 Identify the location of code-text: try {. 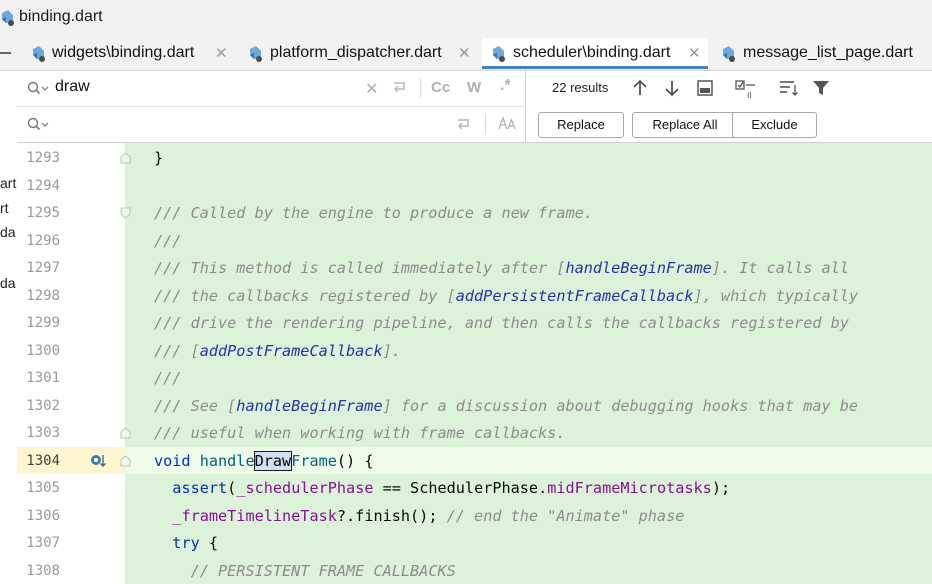
(186, 543).